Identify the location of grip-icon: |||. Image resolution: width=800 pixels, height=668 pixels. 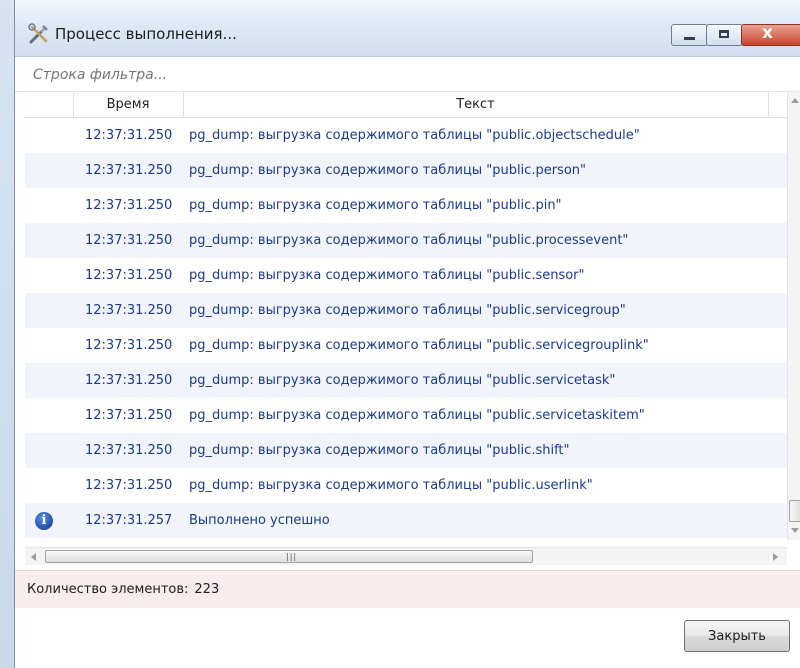
(292, 556).